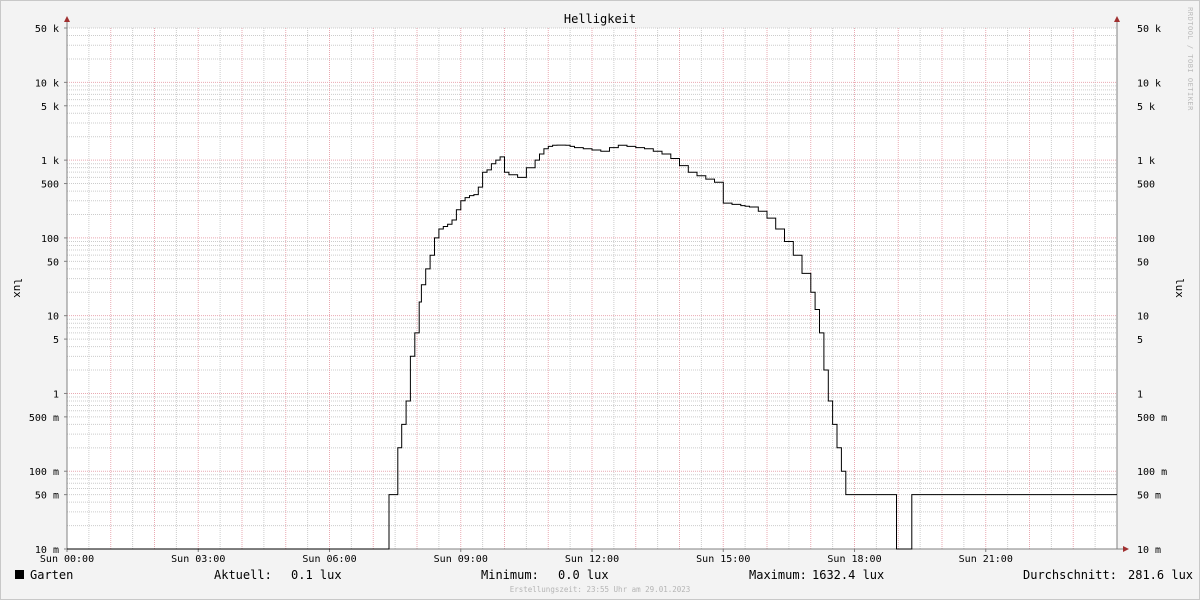  Describe the element at coordinates (1117, 19) in the screenshot. I see `y-axis-arrow-right` at that location.